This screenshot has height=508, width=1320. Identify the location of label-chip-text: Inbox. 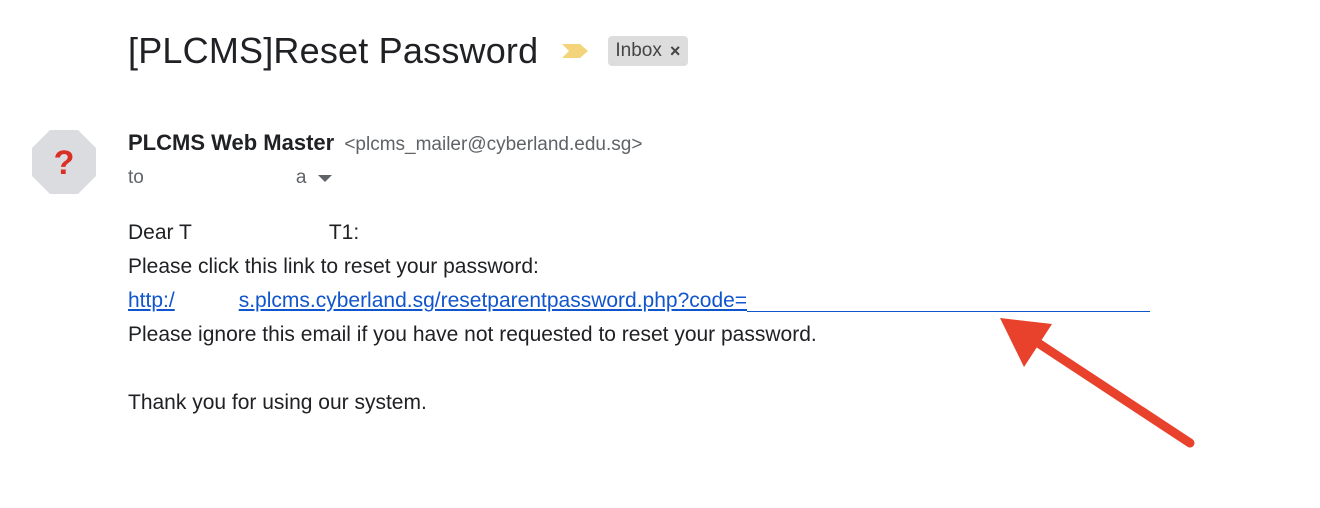
(638, 50).